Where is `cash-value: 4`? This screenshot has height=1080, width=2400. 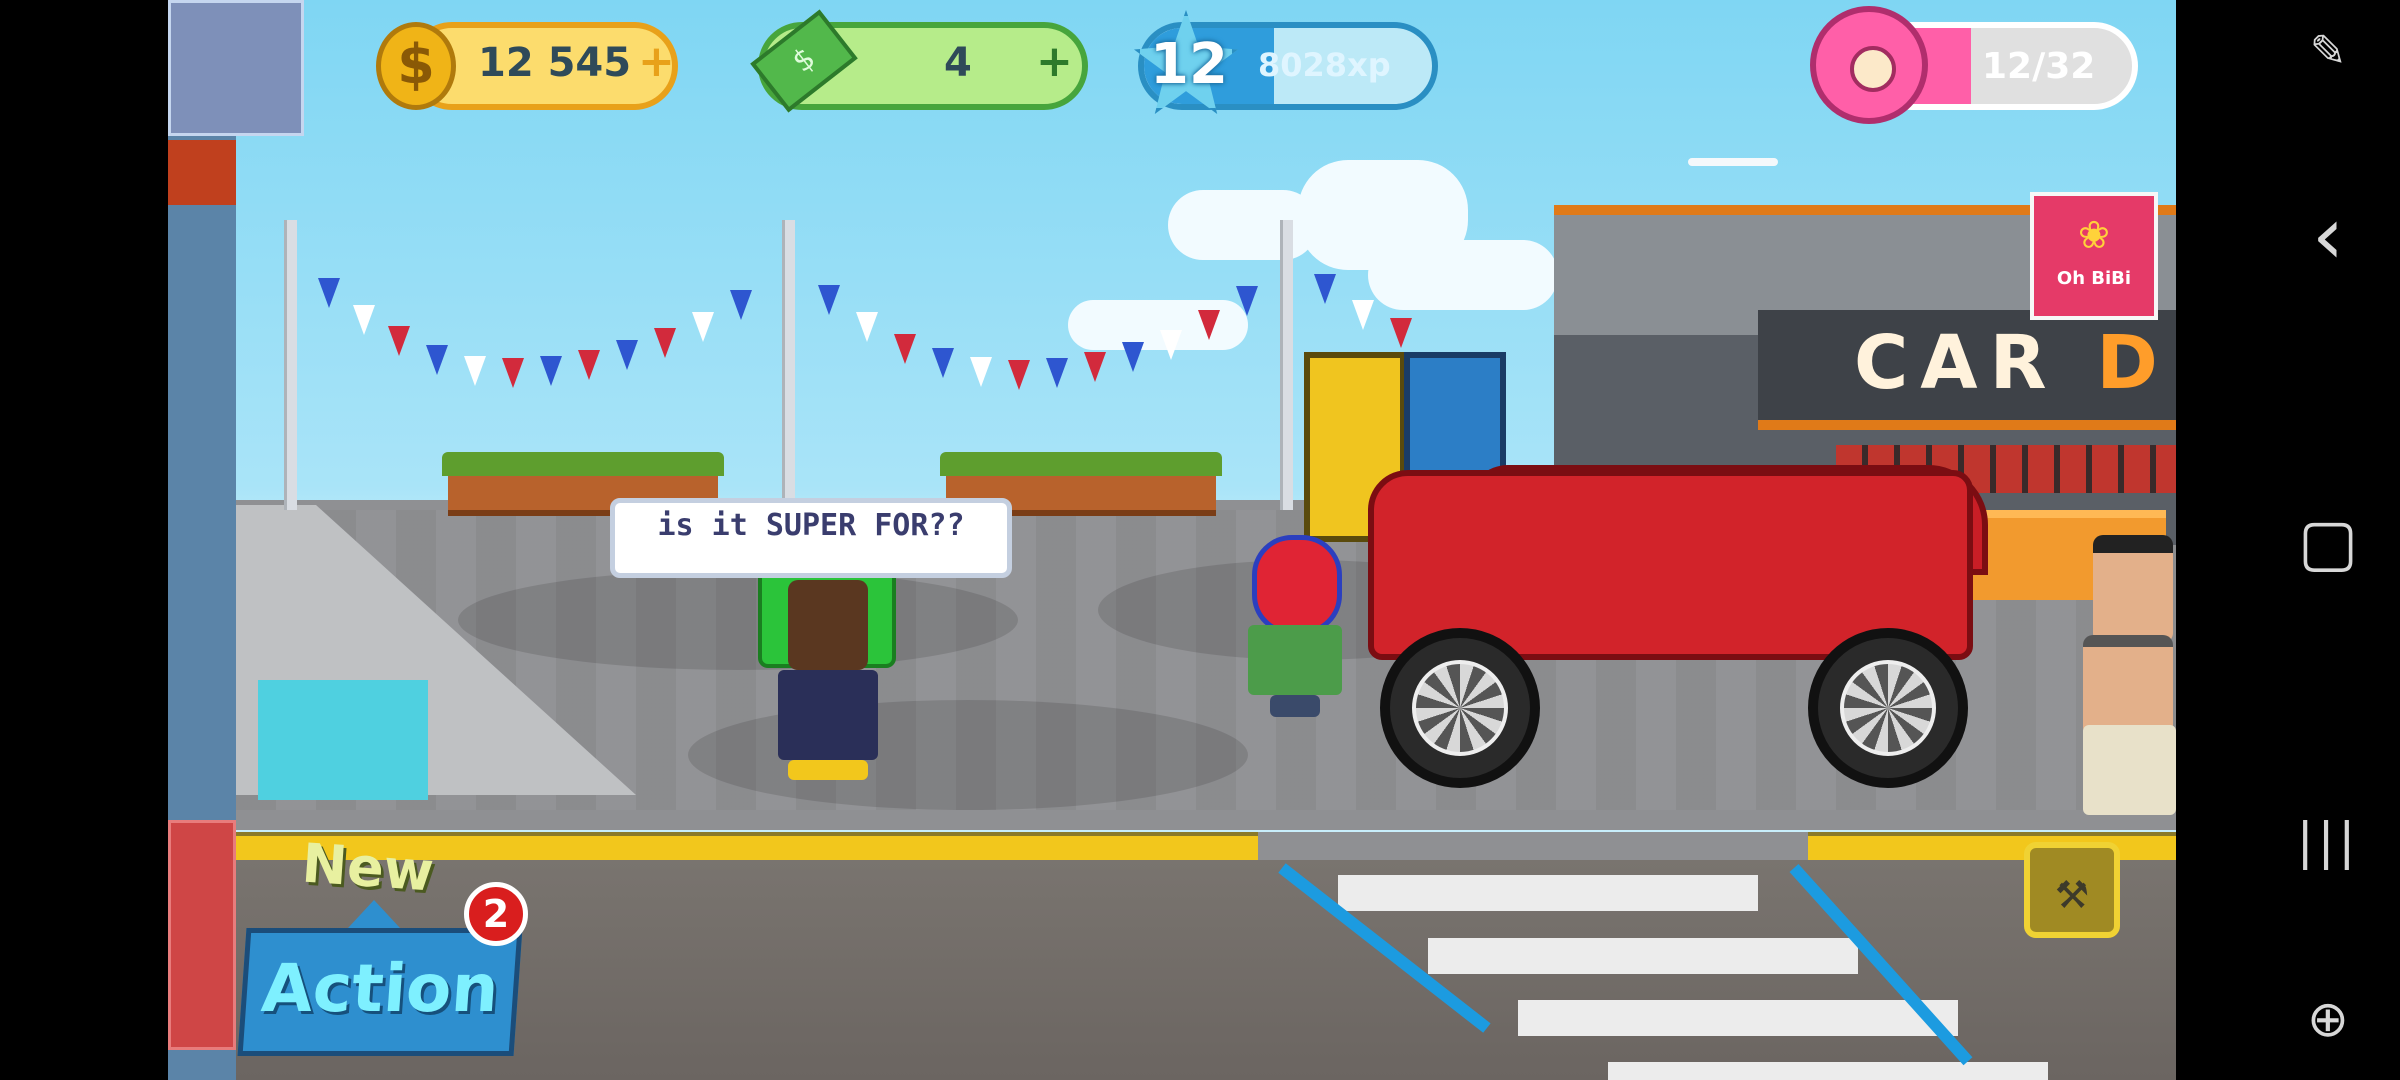 cash-value: 4 is located at coordinates (958, 63).